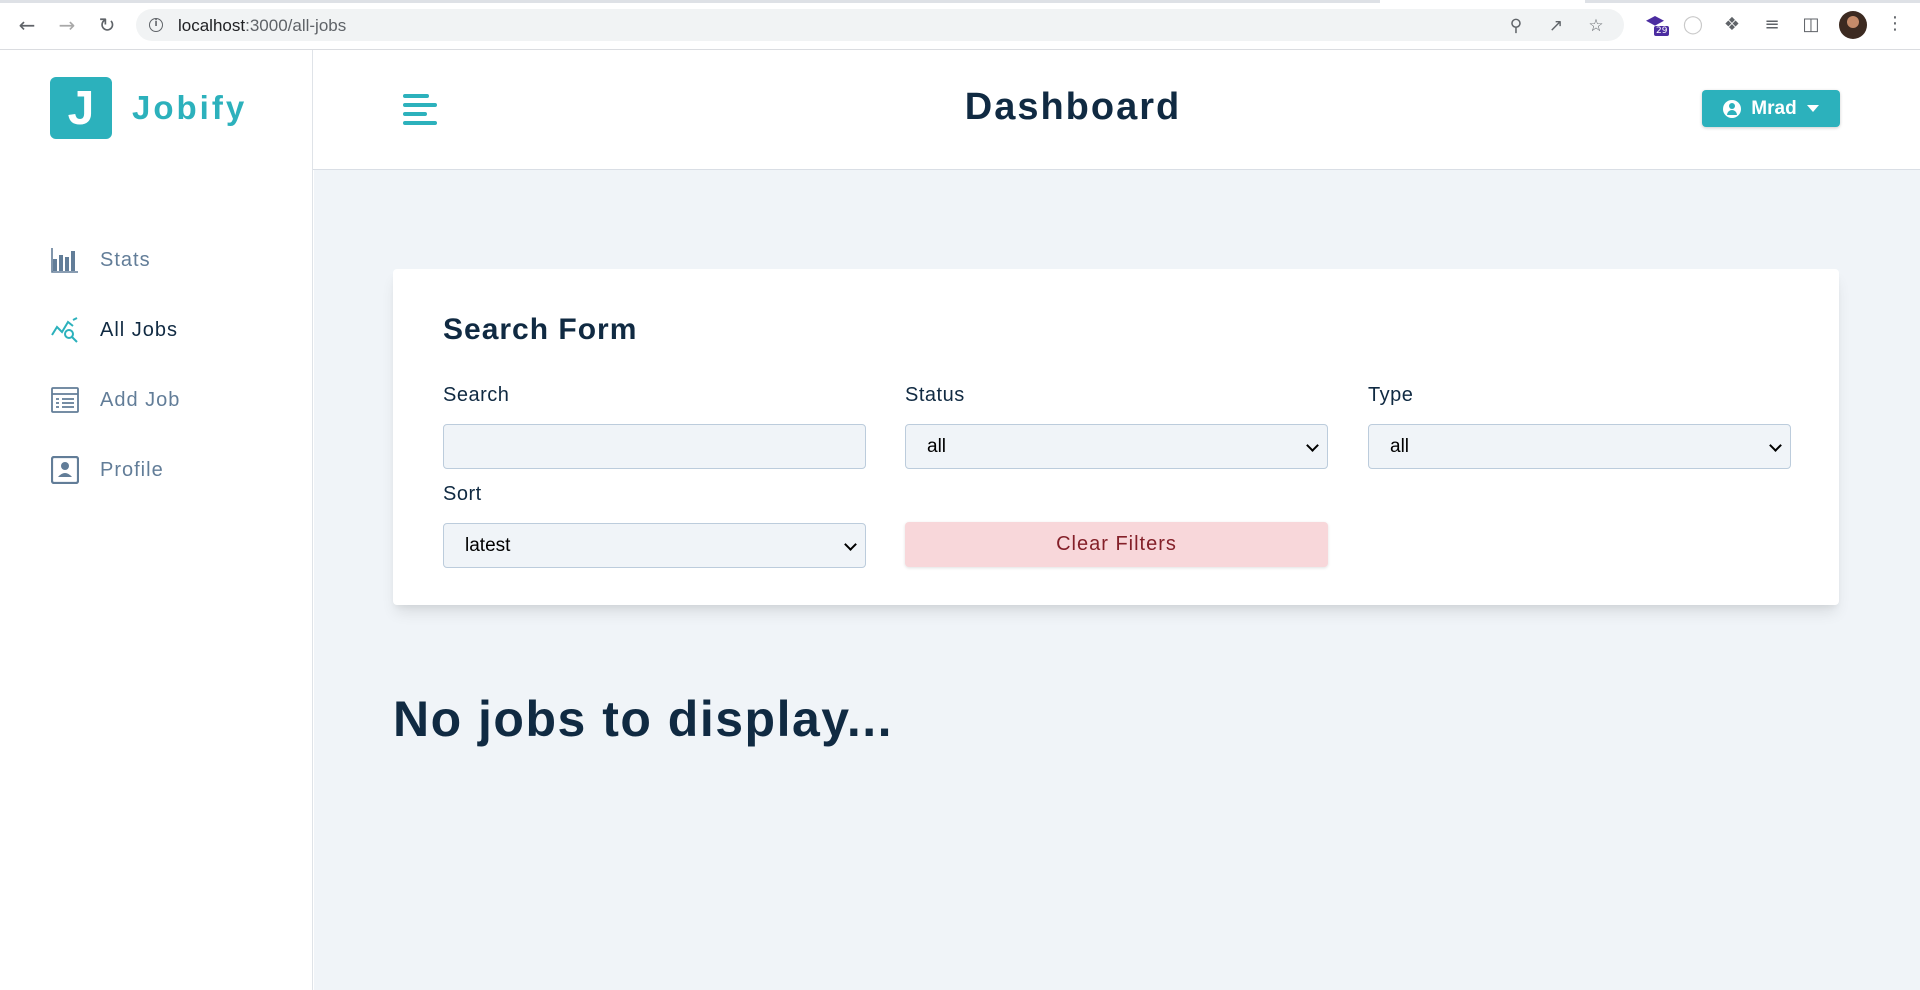 Image resolution: width=1920 pixels, height=990 pixels. I want to click on add-job-icon, so click(65, 400).